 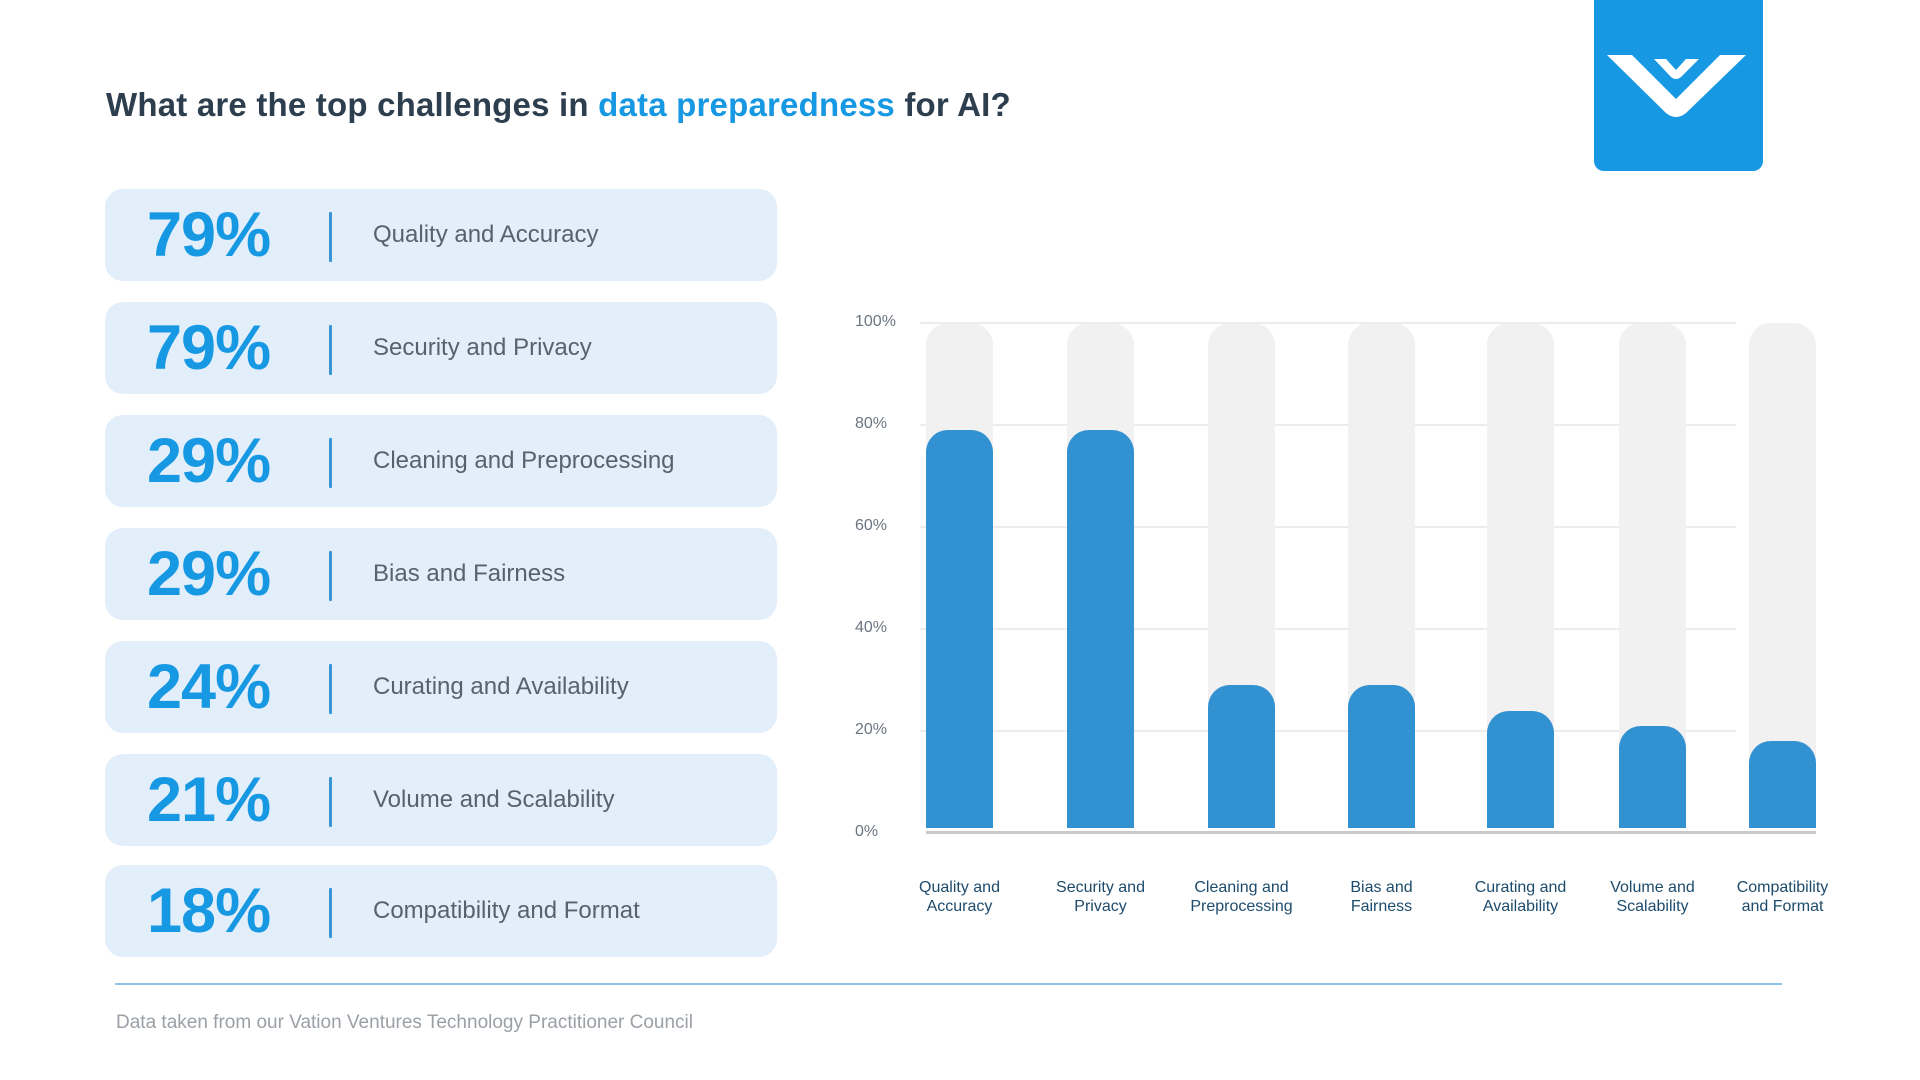 I want to click on x-tick-label: Quality and Accuracy, so click(x=959, y=897).